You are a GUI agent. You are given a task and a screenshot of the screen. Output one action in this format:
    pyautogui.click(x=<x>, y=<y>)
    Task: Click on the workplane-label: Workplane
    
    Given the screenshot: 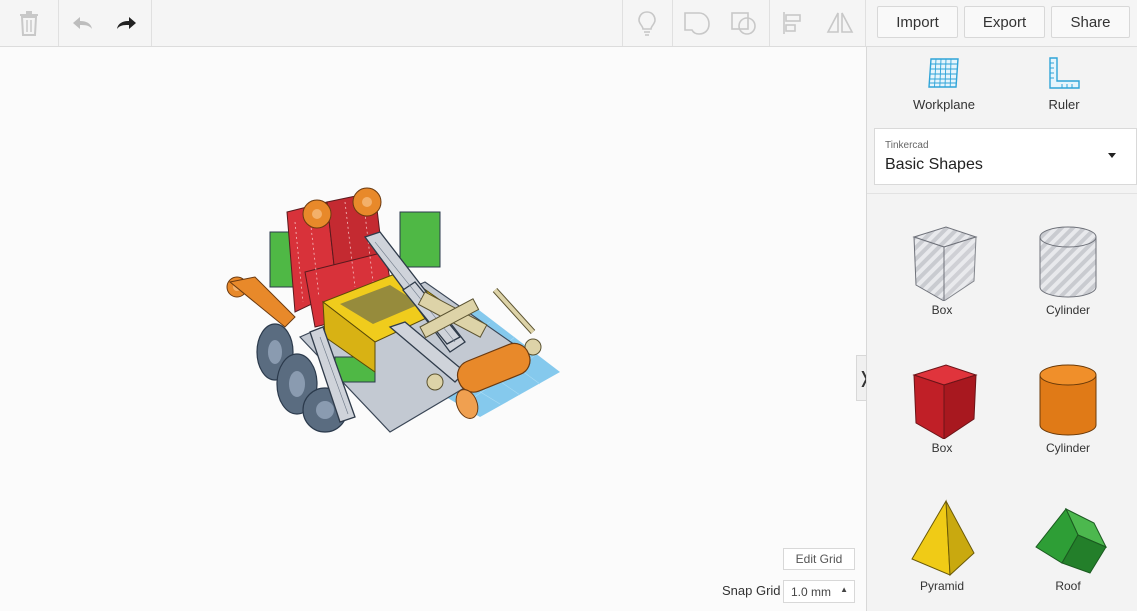 What is the action you would take?
    pyautogui.click(x=944, y=104)
    